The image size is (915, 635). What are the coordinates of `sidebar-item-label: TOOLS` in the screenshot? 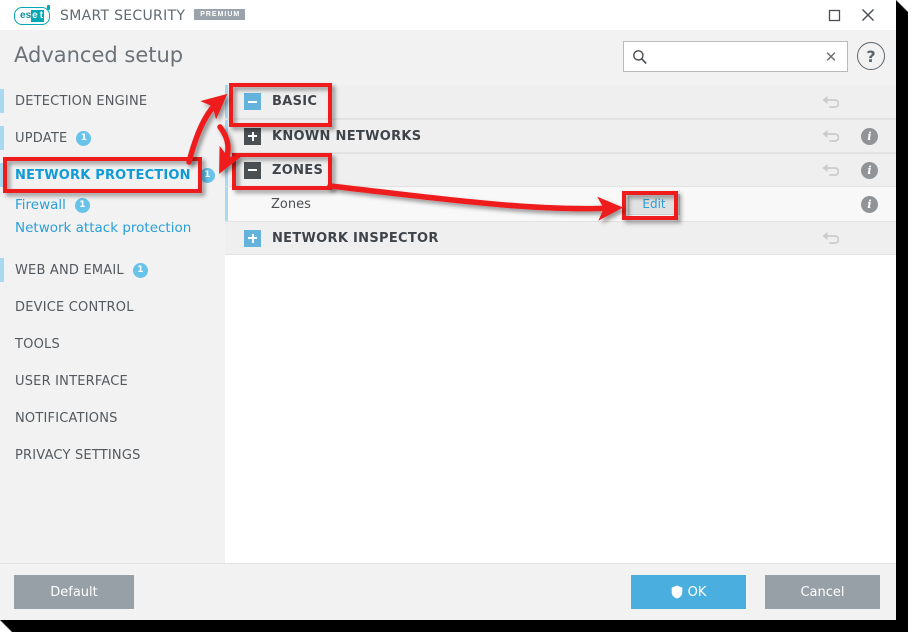 It's located at (37, 344).